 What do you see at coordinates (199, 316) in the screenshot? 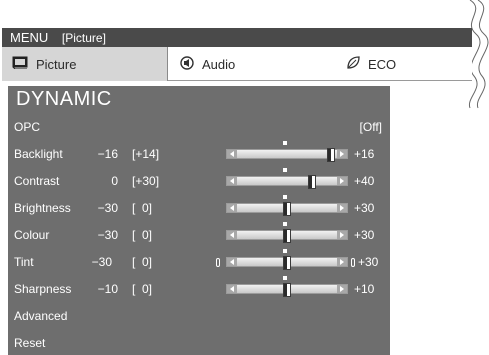
I see `advanced-row: Advanced` at bounding box center [199, 316].